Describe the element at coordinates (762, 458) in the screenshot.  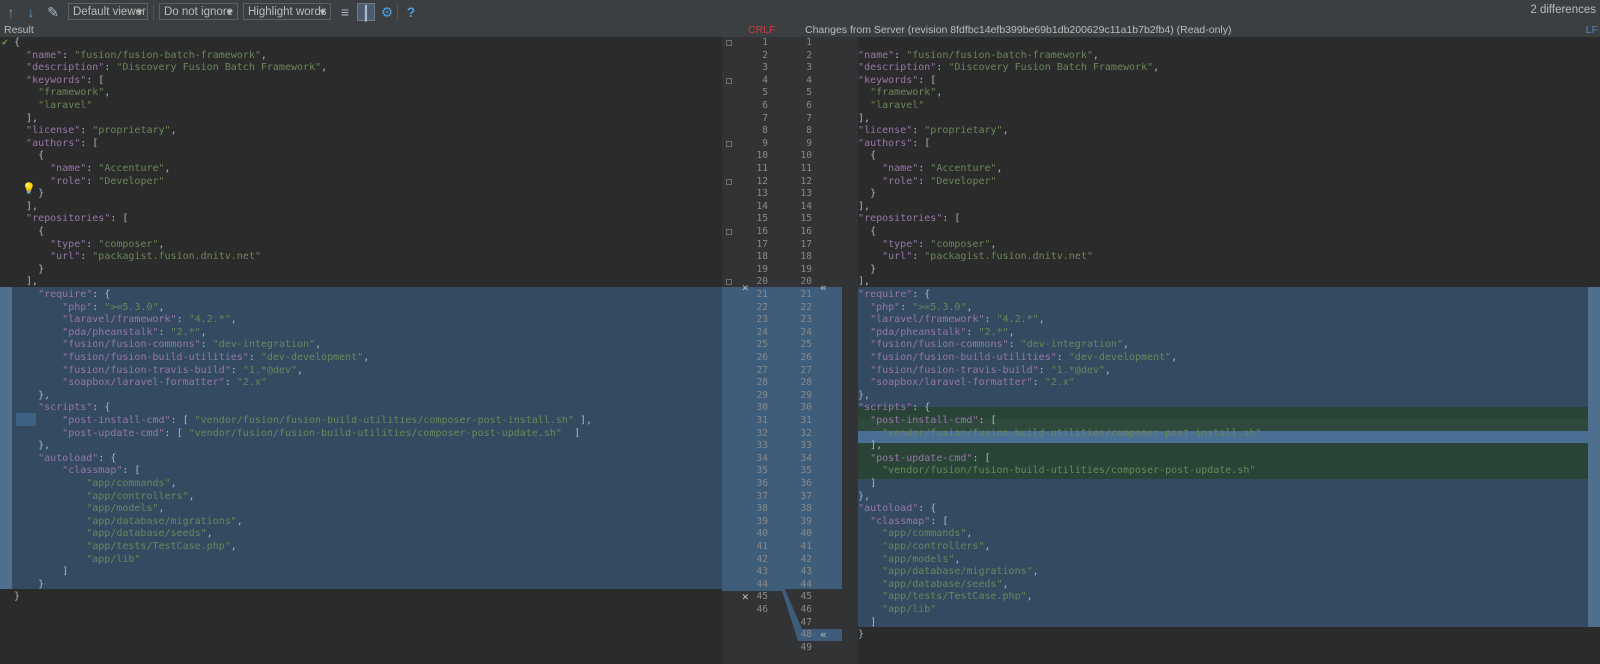
I see `left-line-number: 34` at that location.